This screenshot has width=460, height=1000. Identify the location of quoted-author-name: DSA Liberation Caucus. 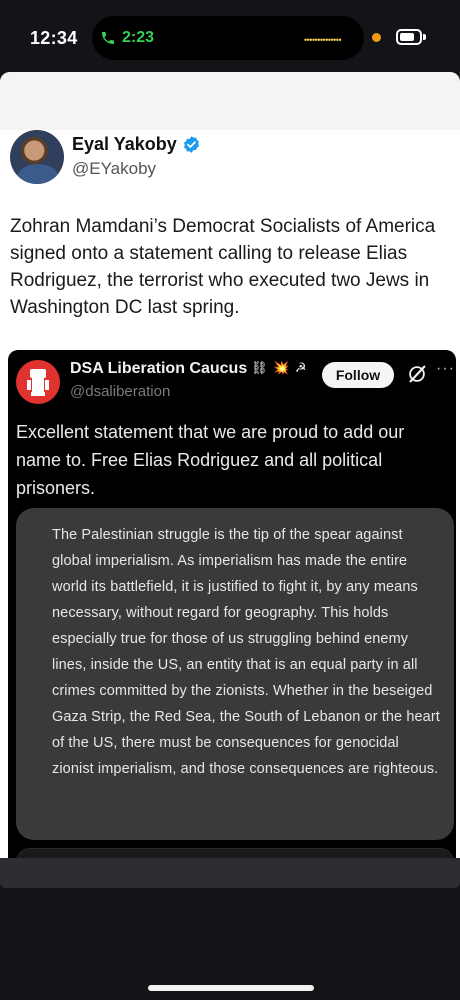
(158, 369).